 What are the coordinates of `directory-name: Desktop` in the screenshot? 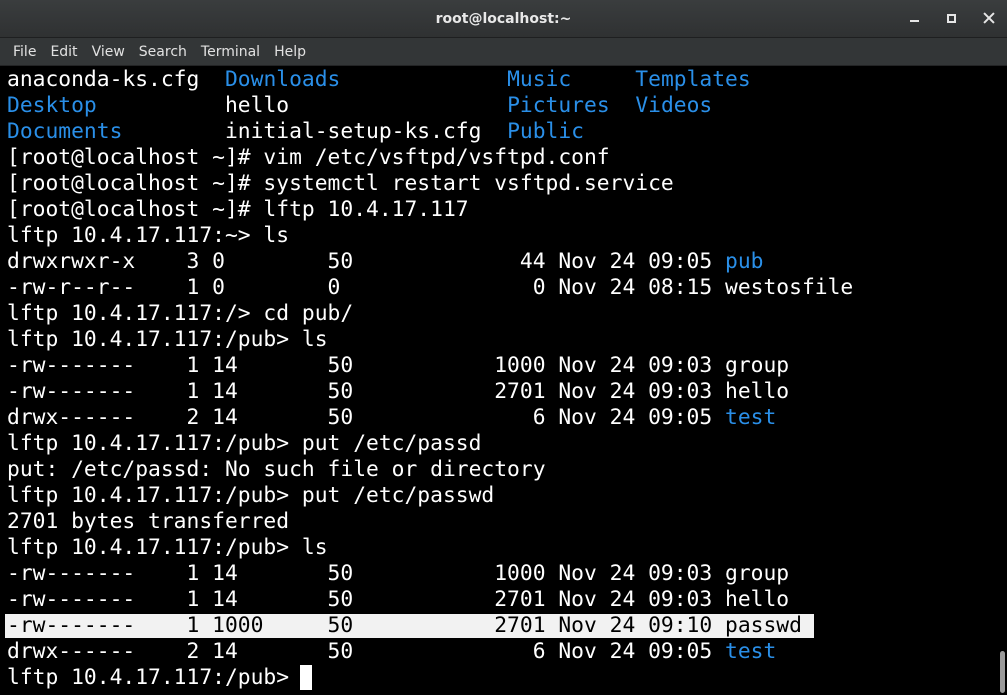 It's located at (52, 105).